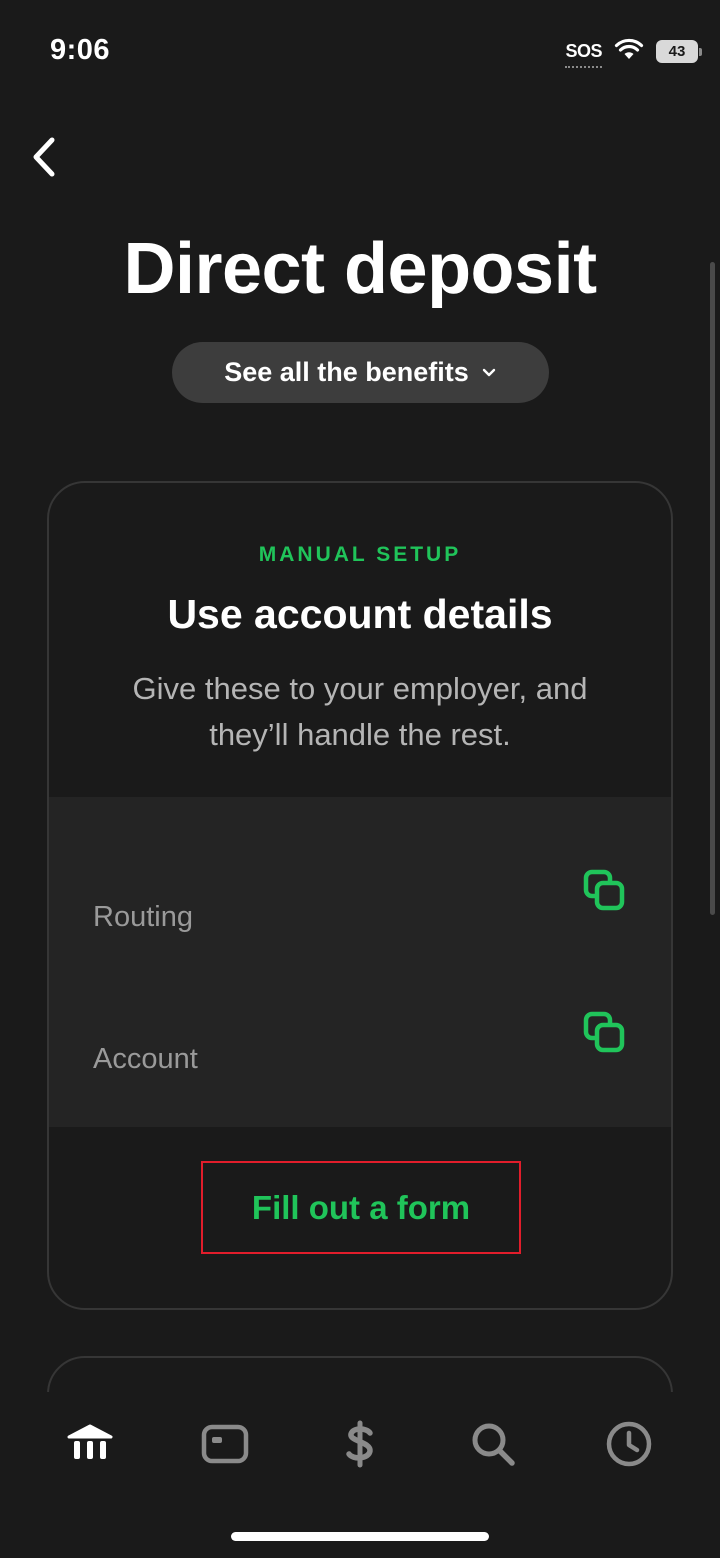 Image resolution: width=720 pixels, height=1558 pixels. I want to click on fill-out-form-button: Fill out a form, so click(361, 1207).